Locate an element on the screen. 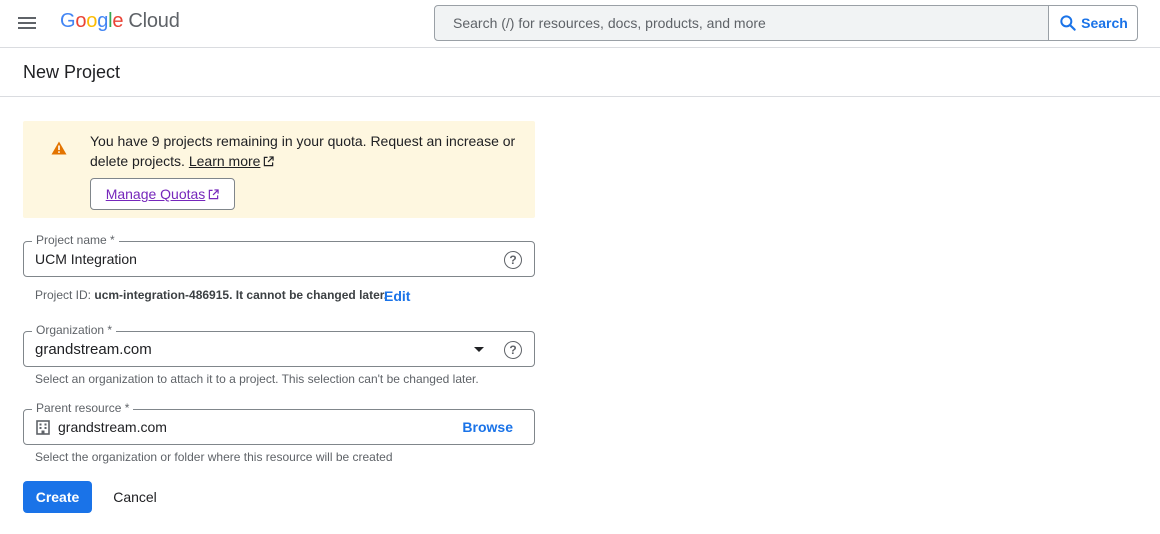  learn-more-label: Learn more is located at coordinates (224, 161).